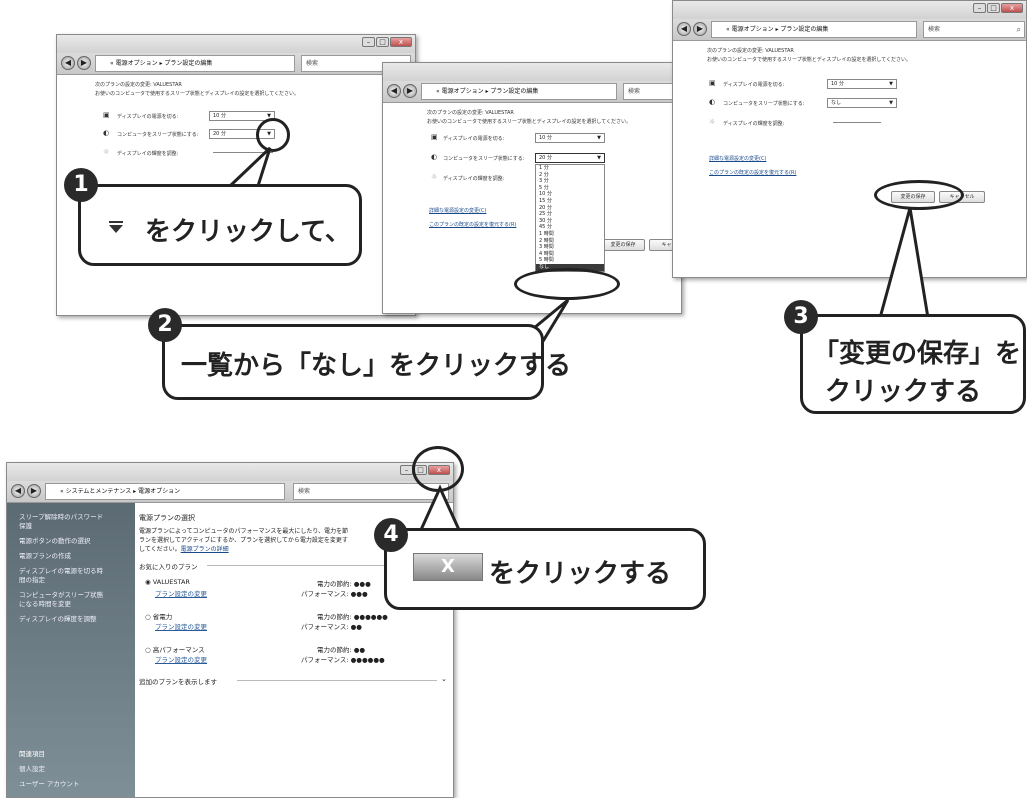 The image size is (1027, 798). Describe the element at coordinates (532, 72) in the screenshot. I see `titlebar` at that location.